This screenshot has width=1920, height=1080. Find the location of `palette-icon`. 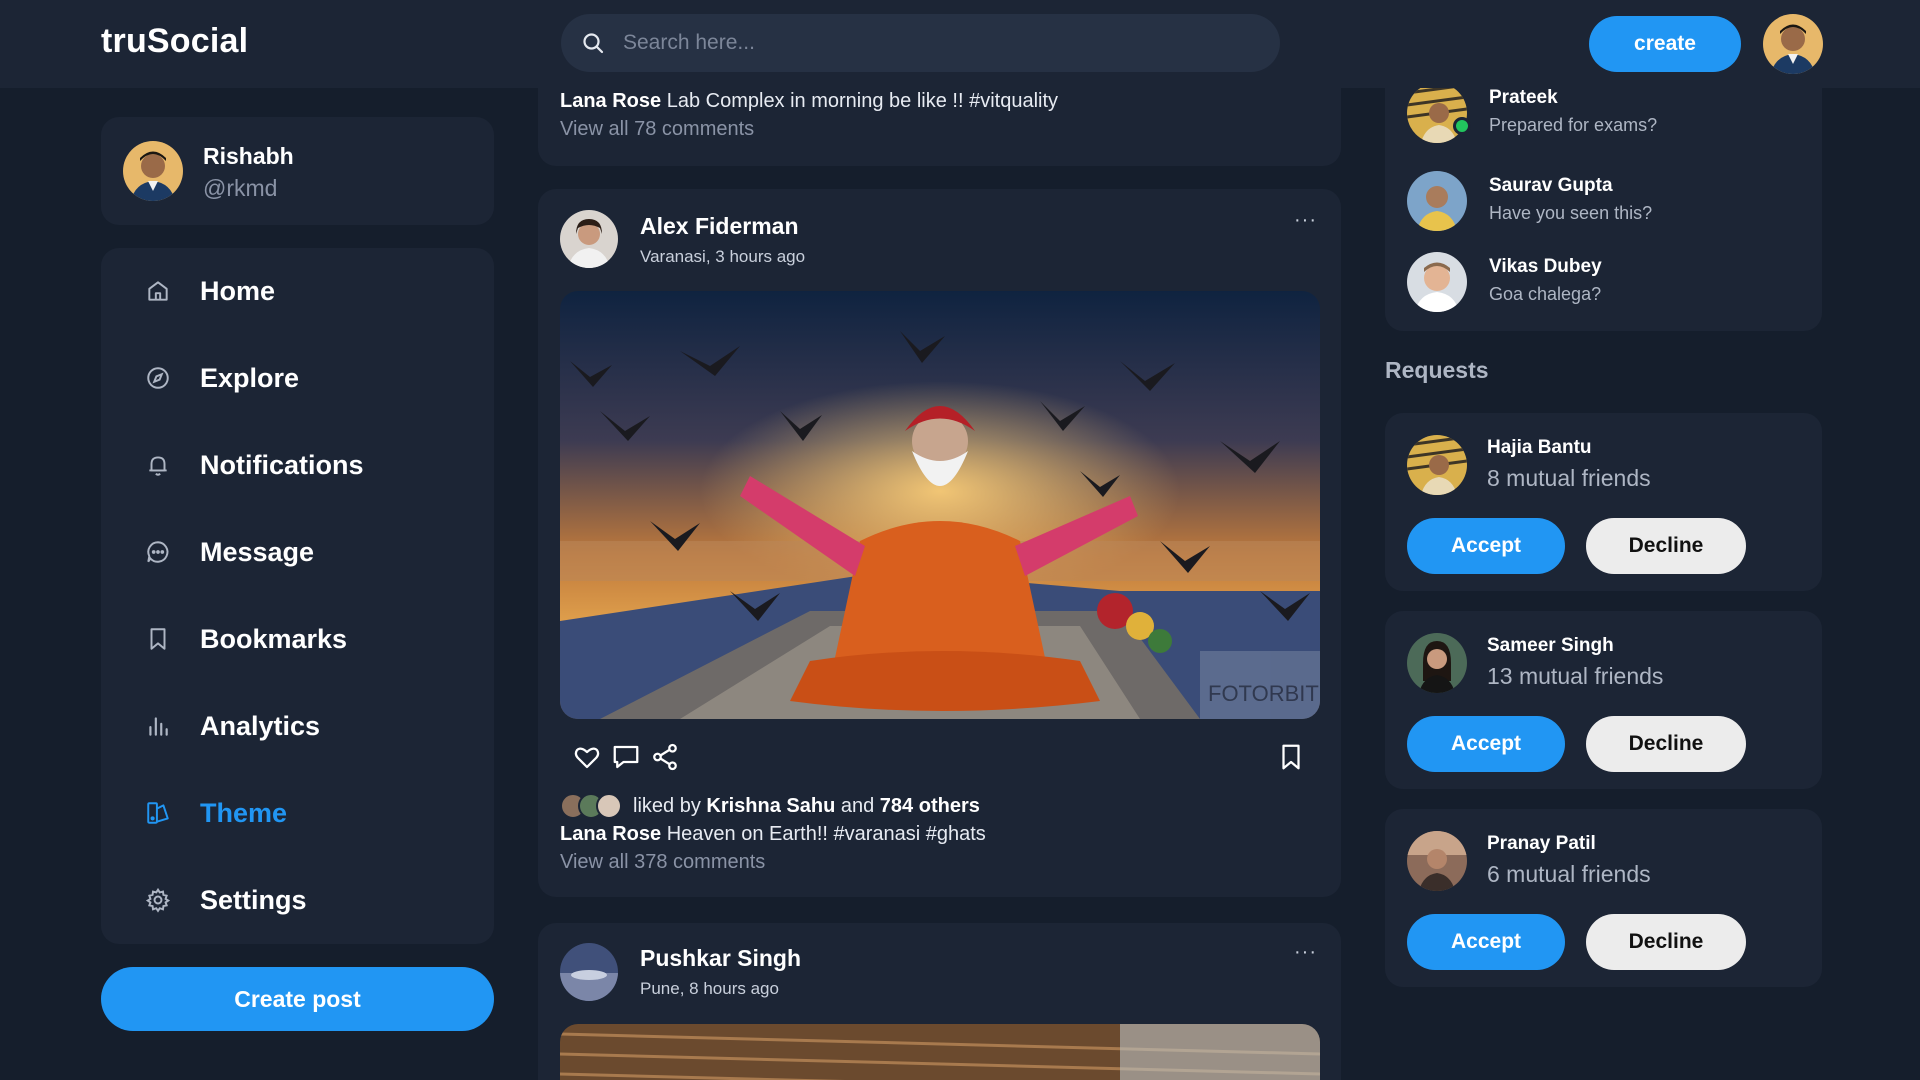

palette-icon is located at coordinates (158, 813).